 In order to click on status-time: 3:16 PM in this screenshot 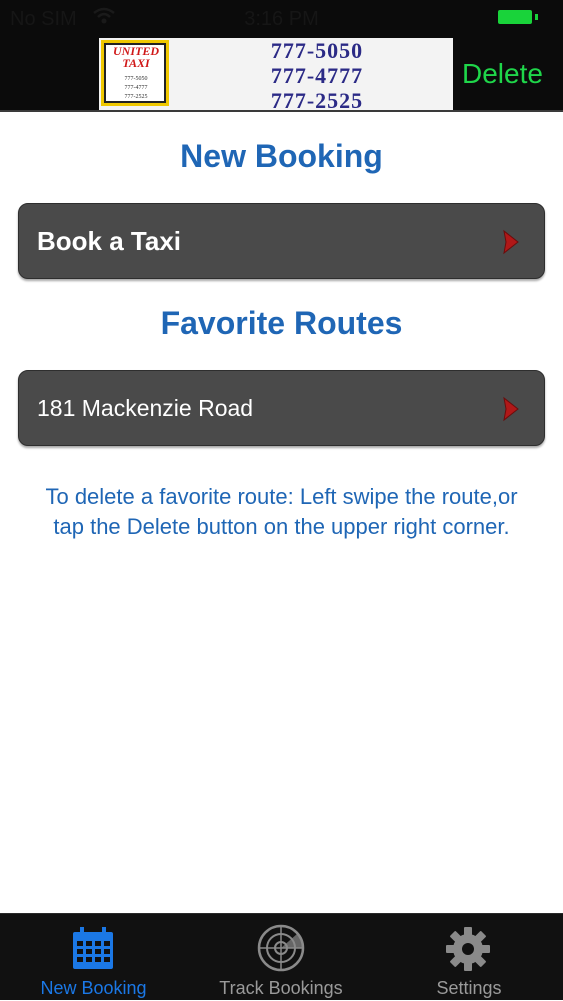, I will do `click(281, 19)`.